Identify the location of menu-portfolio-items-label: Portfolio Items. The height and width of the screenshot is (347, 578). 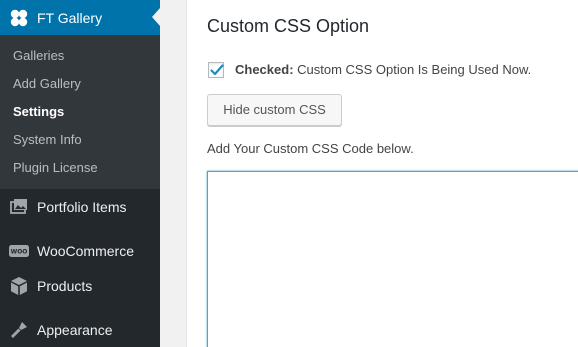
(82, 207).